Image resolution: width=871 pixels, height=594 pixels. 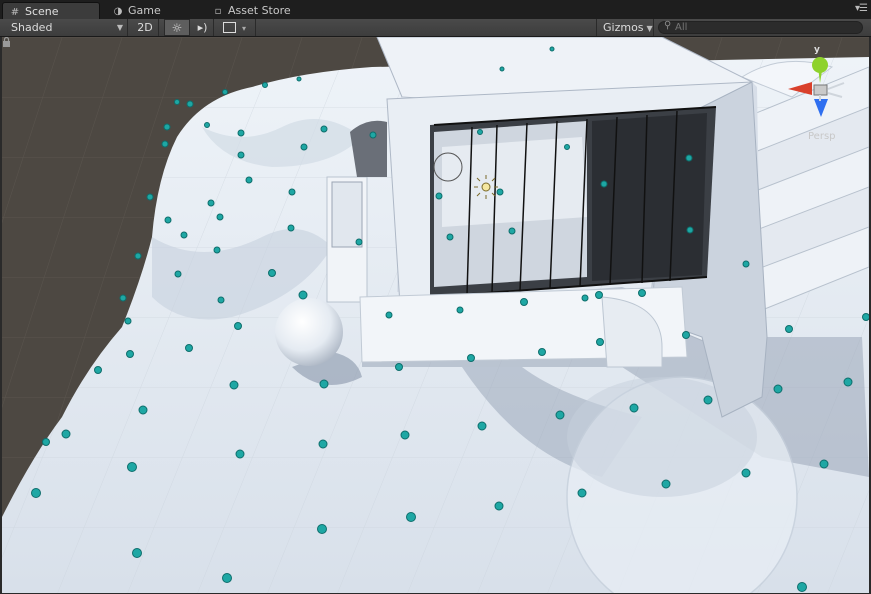 I want to click on tab-scene-label: Scene, so click(x=42, y=11).